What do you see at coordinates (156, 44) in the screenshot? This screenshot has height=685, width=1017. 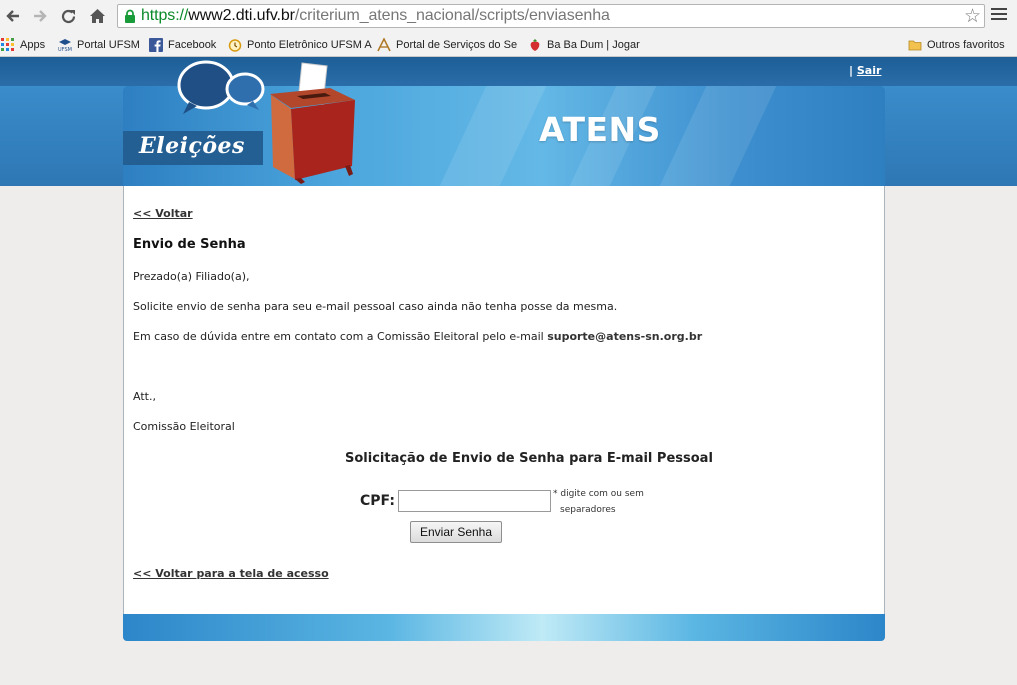 I see `facebook-icon` at bounding box center [156, 44].